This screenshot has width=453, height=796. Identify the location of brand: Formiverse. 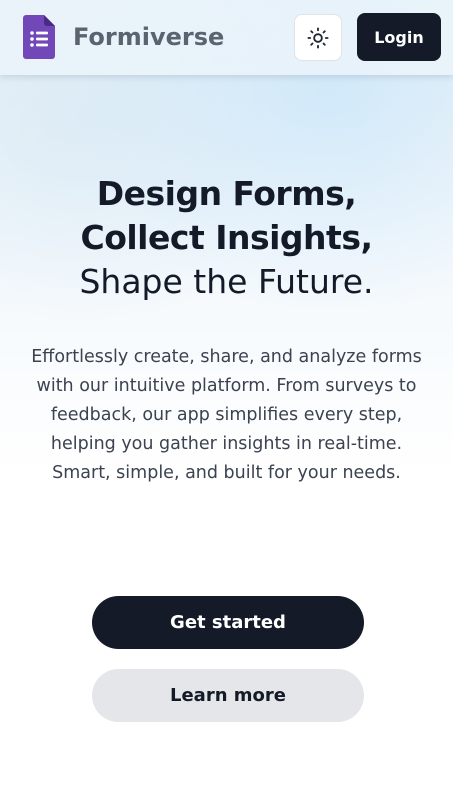
(123, 37).